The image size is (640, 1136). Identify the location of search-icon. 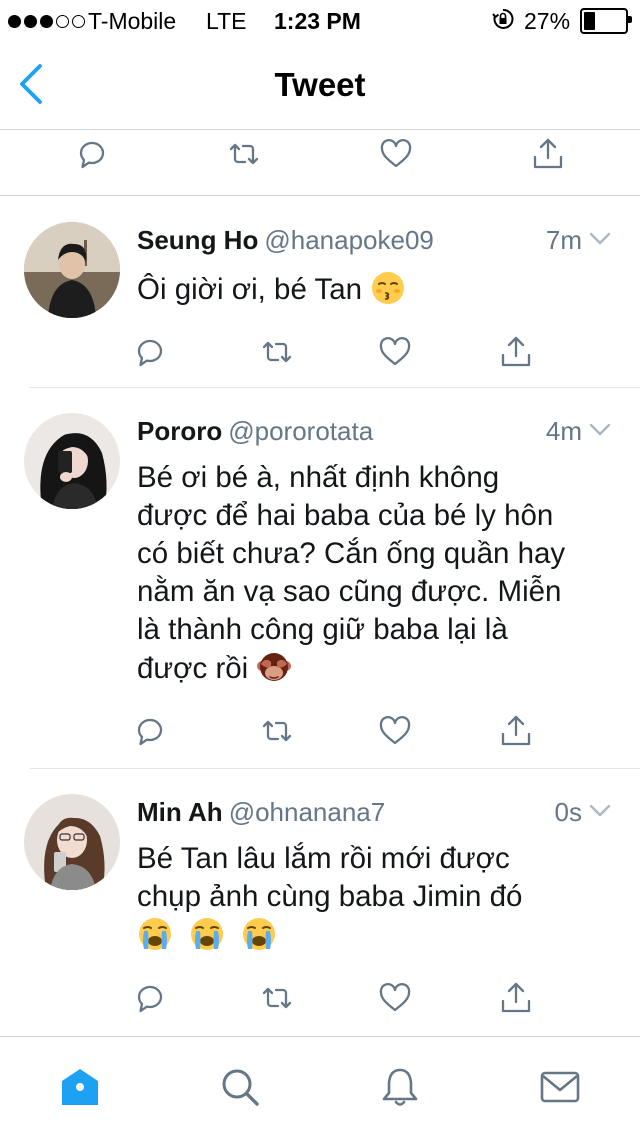
(240, 1087).